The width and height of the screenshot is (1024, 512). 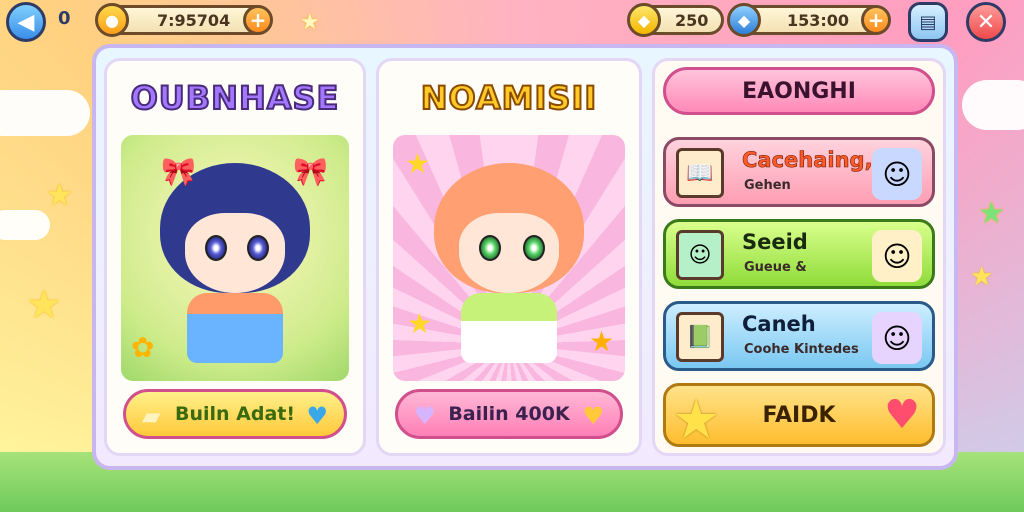 What do you see at coordinates (151, 416) in the screenshot?
I see `scroll-icon: ▰` at bounding box center [151, 416].